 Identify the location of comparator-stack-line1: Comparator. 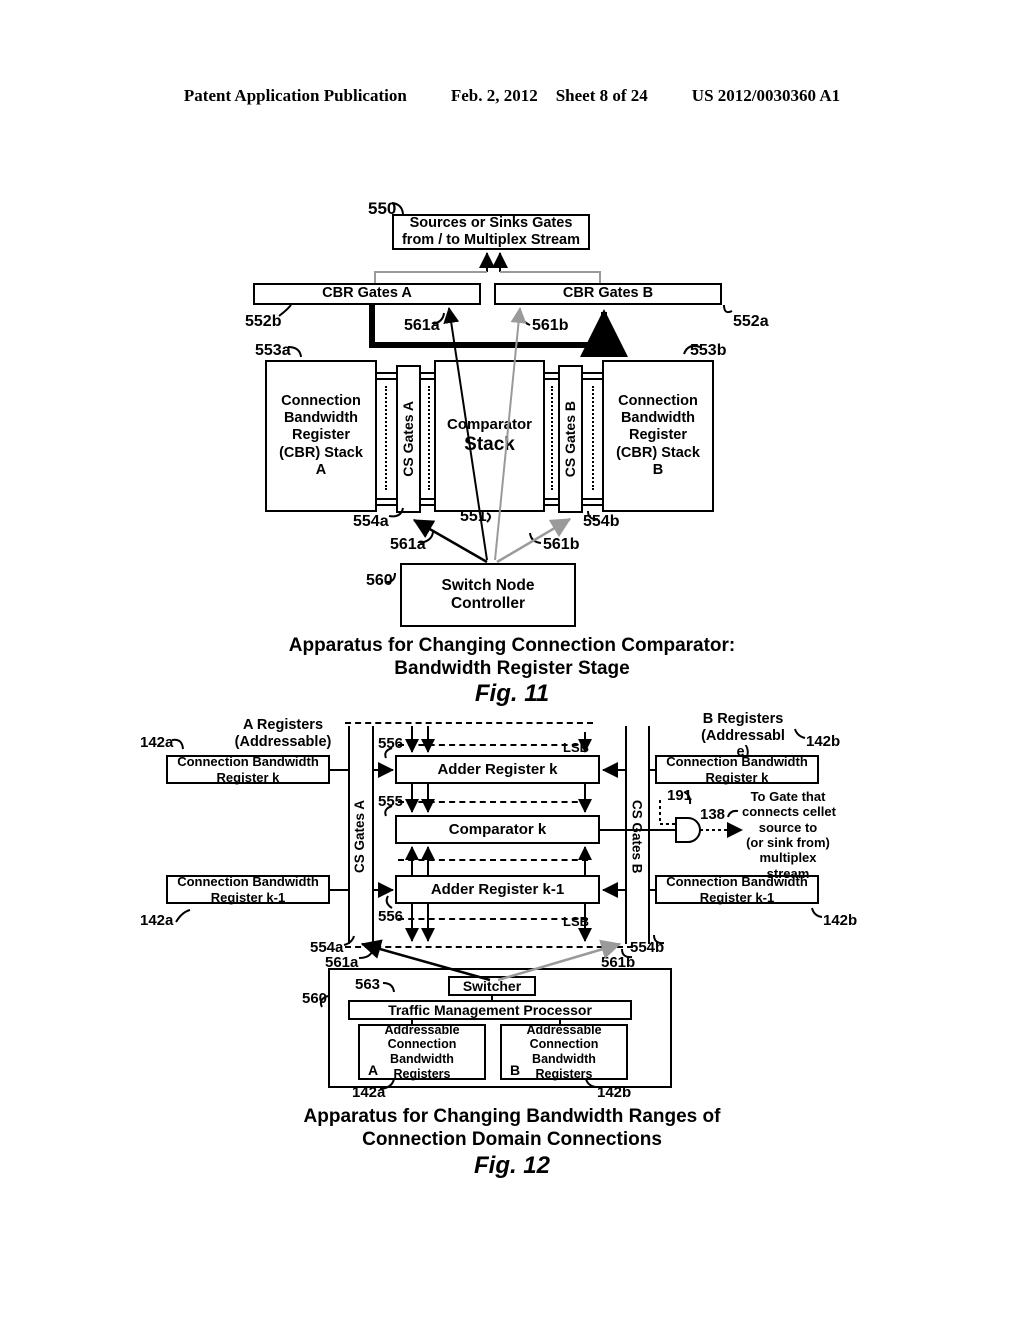
(489, 424).